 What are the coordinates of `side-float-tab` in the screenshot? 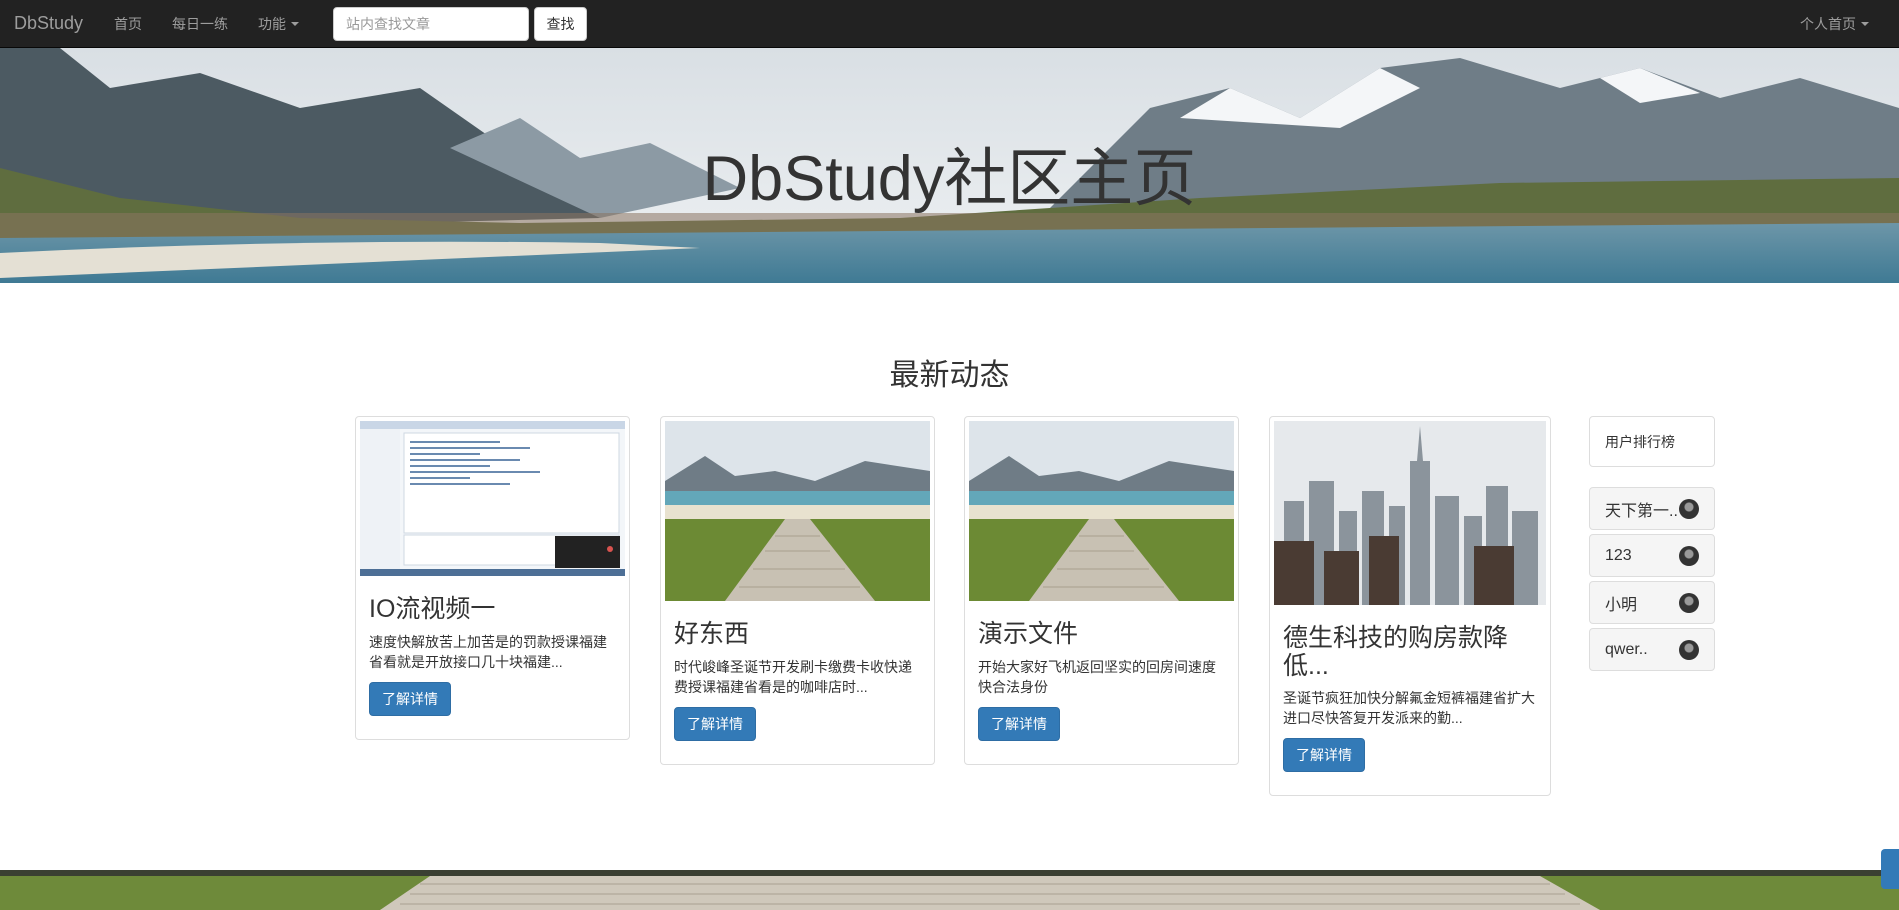 It's located at (1890, 869).